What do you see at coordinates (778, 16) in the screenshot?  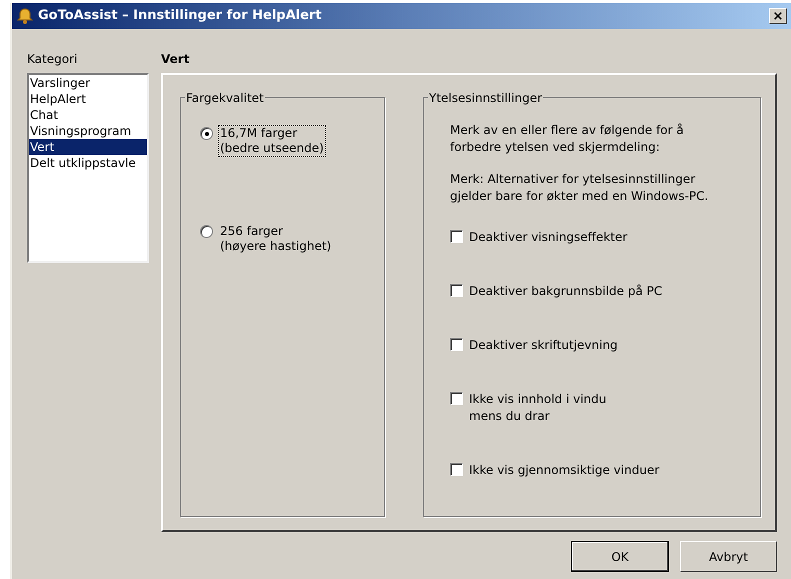 I see `close-button: ×` at bounding box center [778, 16].